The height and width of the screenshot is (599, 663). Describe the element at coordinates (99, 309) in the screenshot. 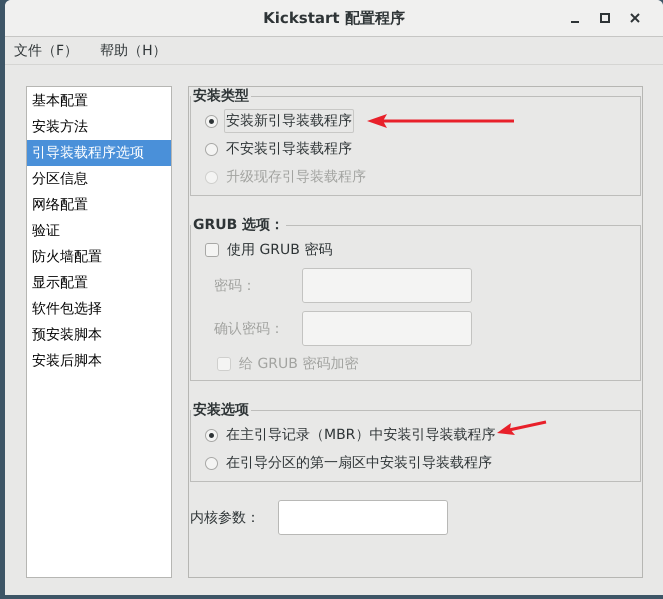

I see `sidebar-item: 软件包选择` at that location.